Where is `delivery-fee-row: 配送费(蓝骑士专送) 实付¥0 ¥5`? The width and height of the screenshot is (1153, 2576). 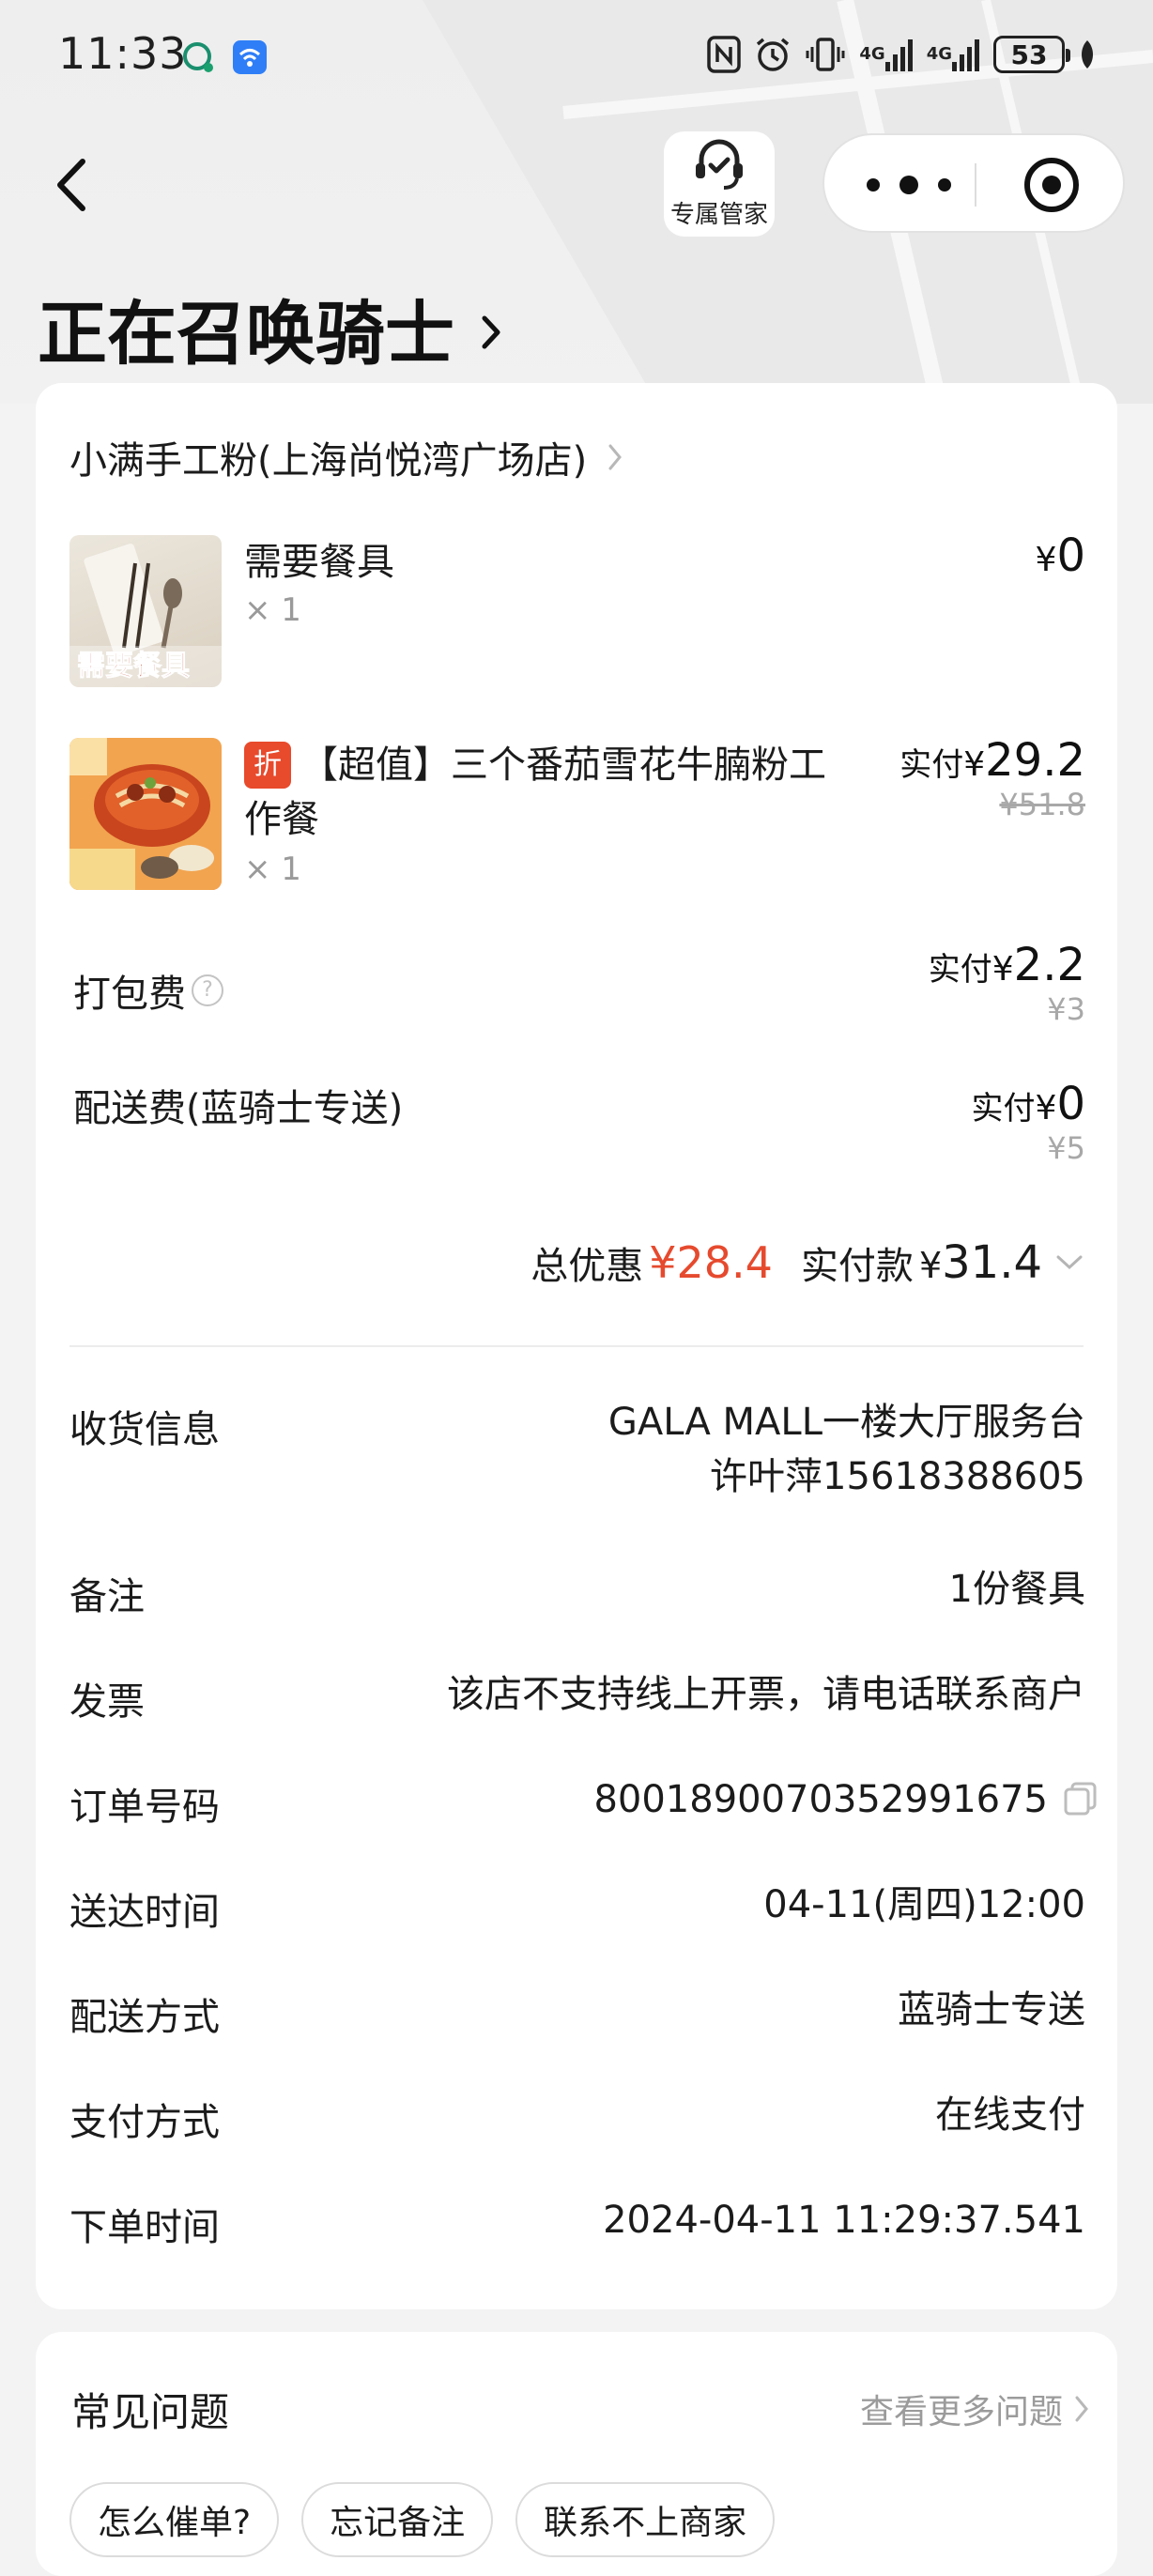
delivery-fee-row: 配送费(蓝骑士专送) 实付¥0 ¥5 is located at coordinates (579, 1130).